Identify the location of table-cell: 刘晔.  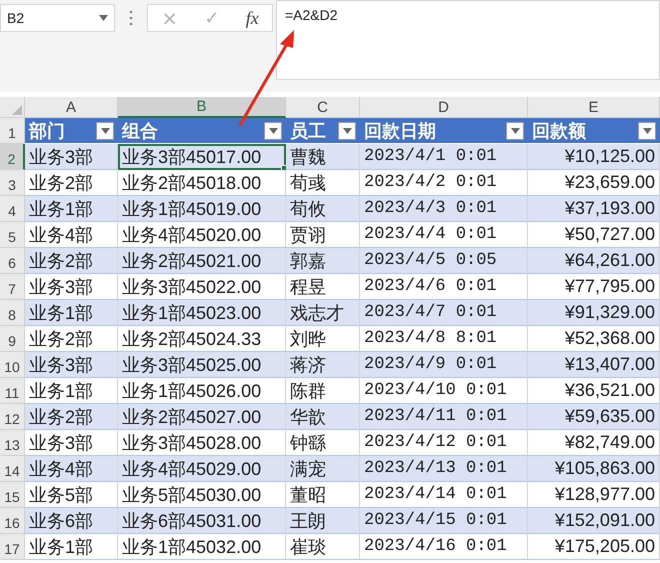
(323, 339).